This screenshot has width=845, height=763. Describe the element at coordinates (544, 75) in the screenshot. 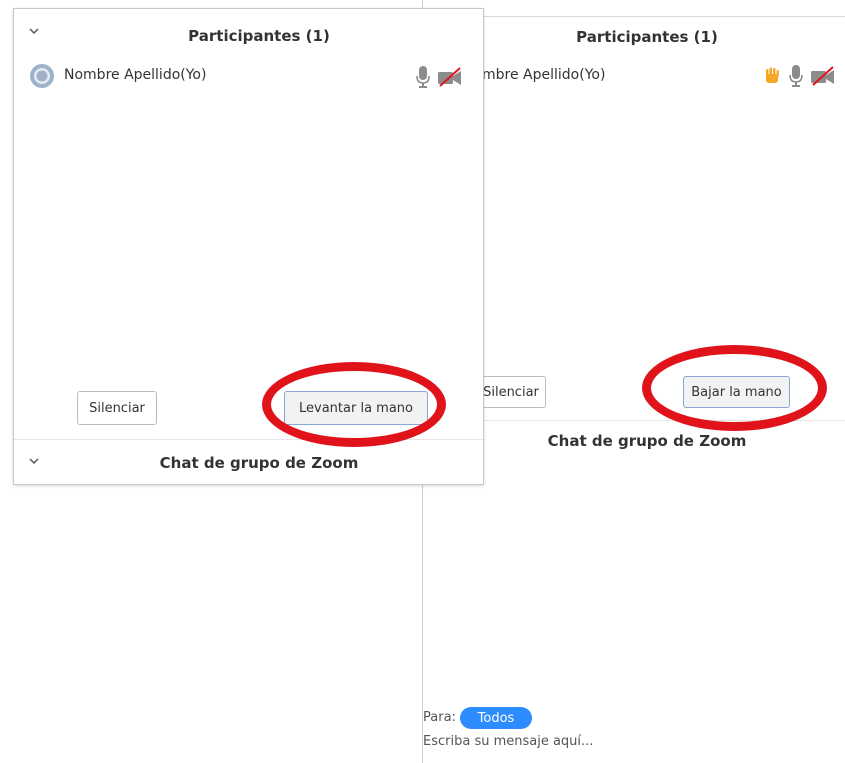

I see `participant-name: mbre Apellido(Yo)` at that location.